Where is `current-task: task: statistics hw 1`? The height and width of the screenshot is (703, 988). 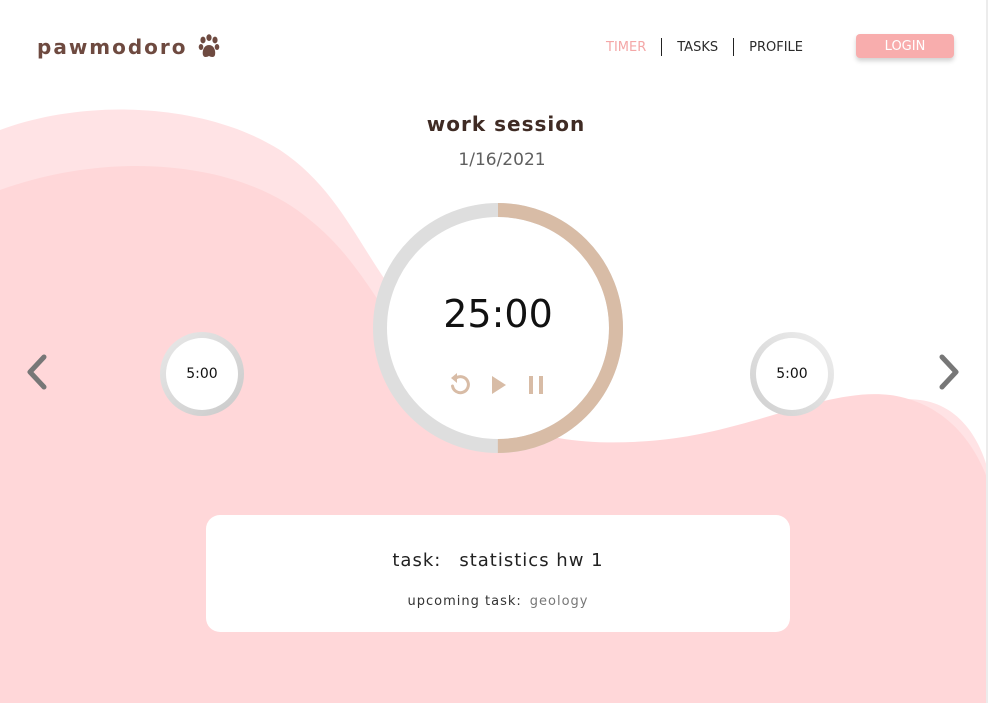
current-task: task: statistics hw 1 is located at coordinates (498, 560).